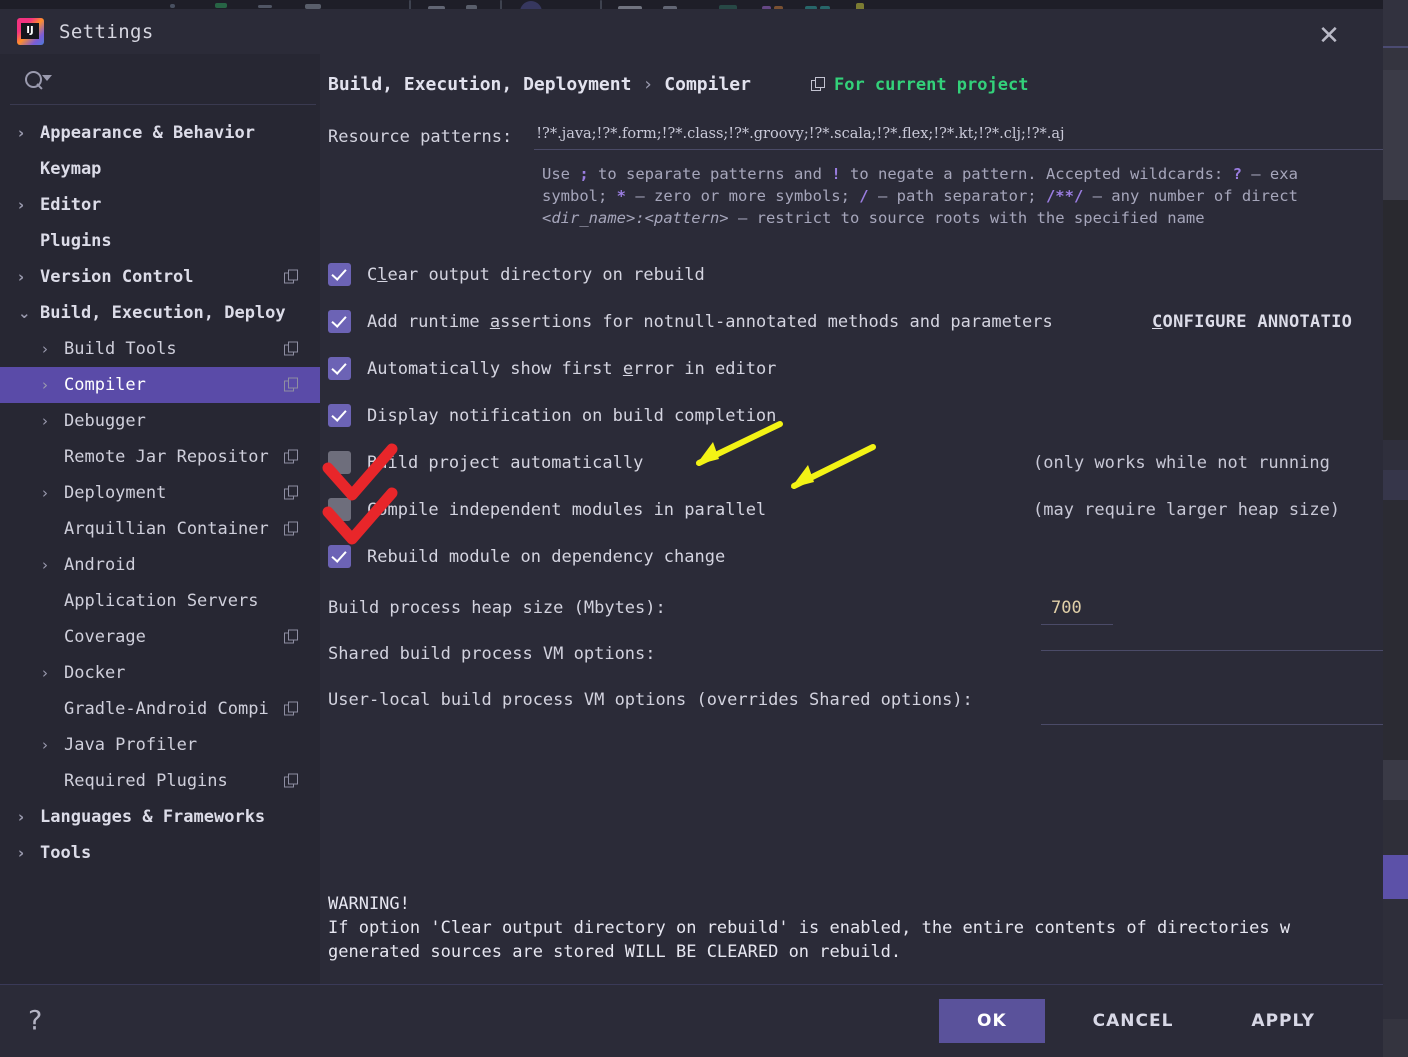  Describe the element at coordinates (66, 853) in the screenshot. I see `sidebar-item-label: Tools` at that location.